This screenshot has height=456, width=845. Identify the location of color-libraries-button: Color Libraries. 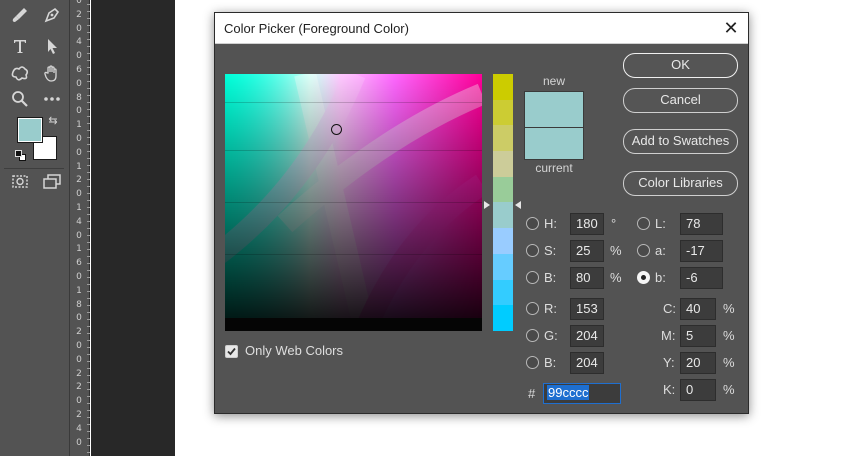
(680, 183).